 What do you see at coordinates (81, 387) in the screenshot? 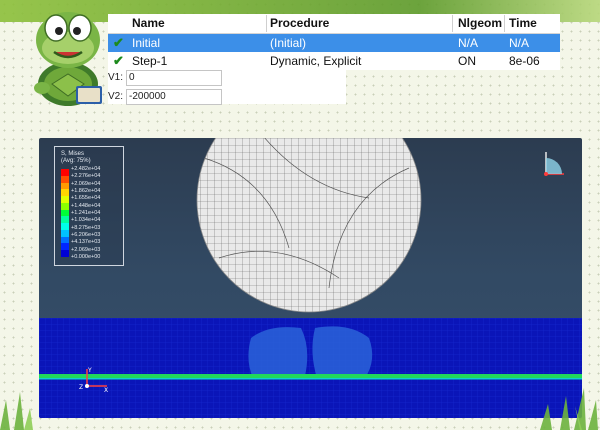
I see `triad-z-label: Z` at bounding box center [81, 387].